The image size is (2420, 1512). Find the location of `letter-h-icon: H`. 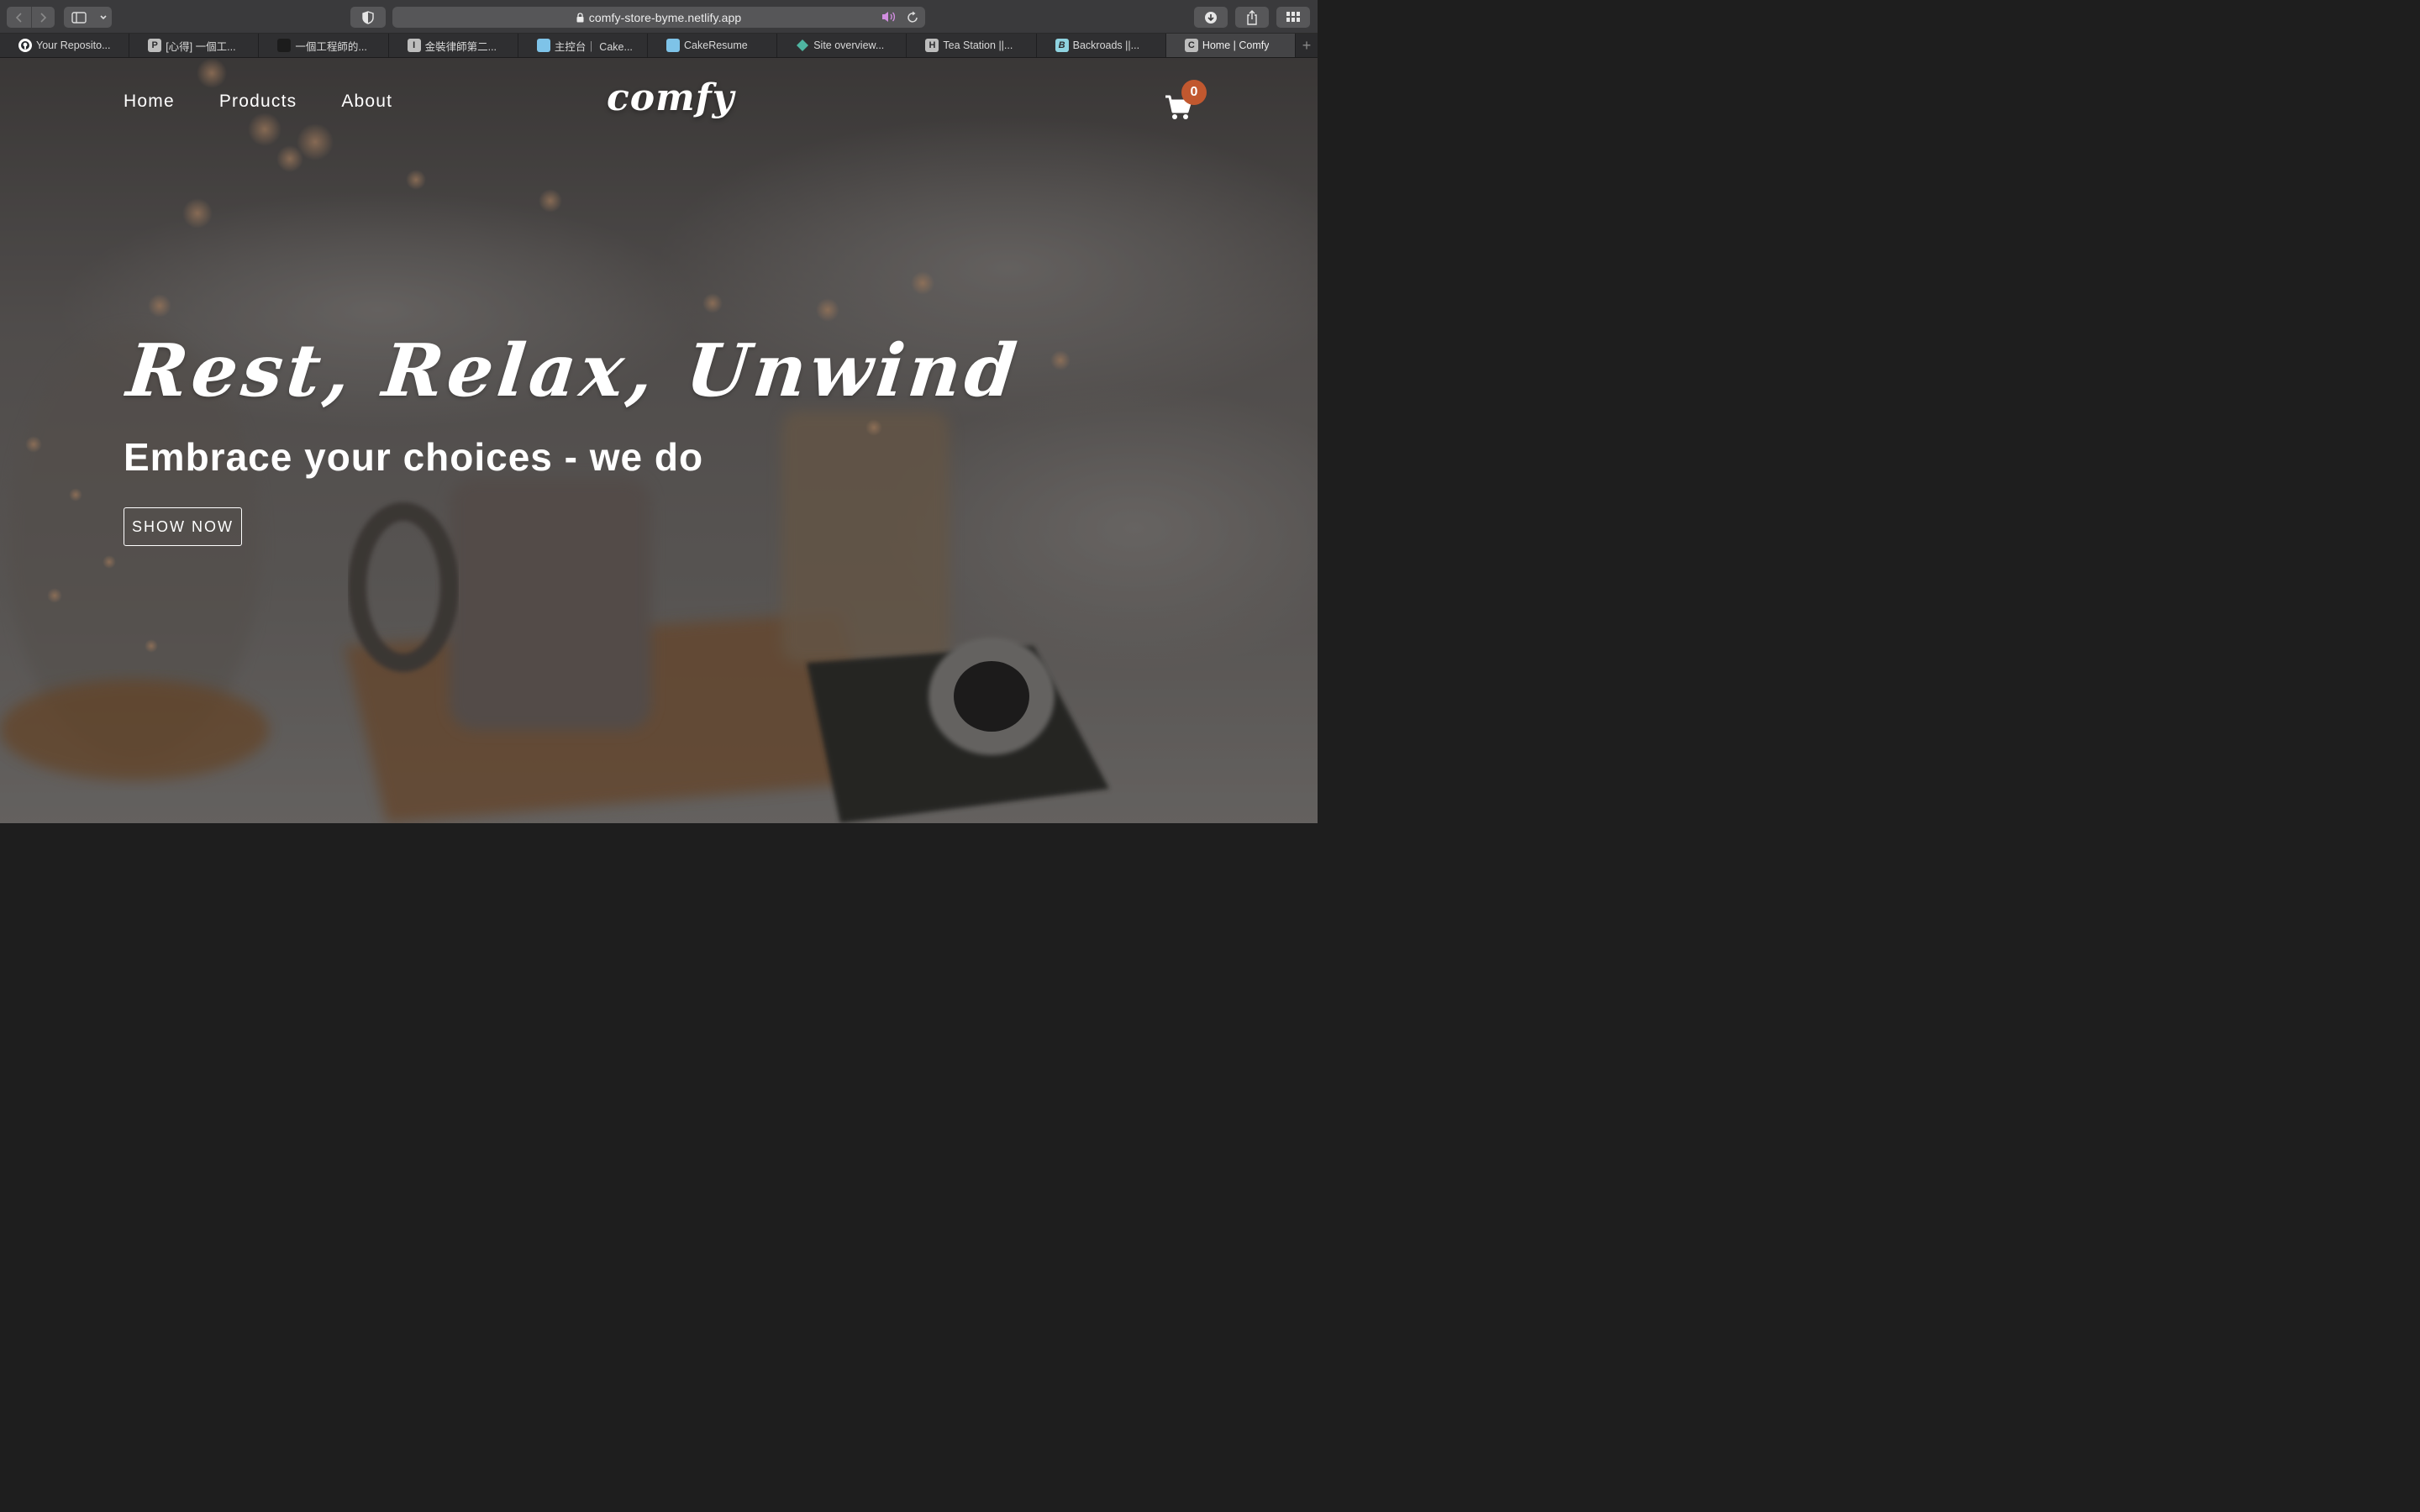

letter-h-icon: H is located at coordinates (932, 45).